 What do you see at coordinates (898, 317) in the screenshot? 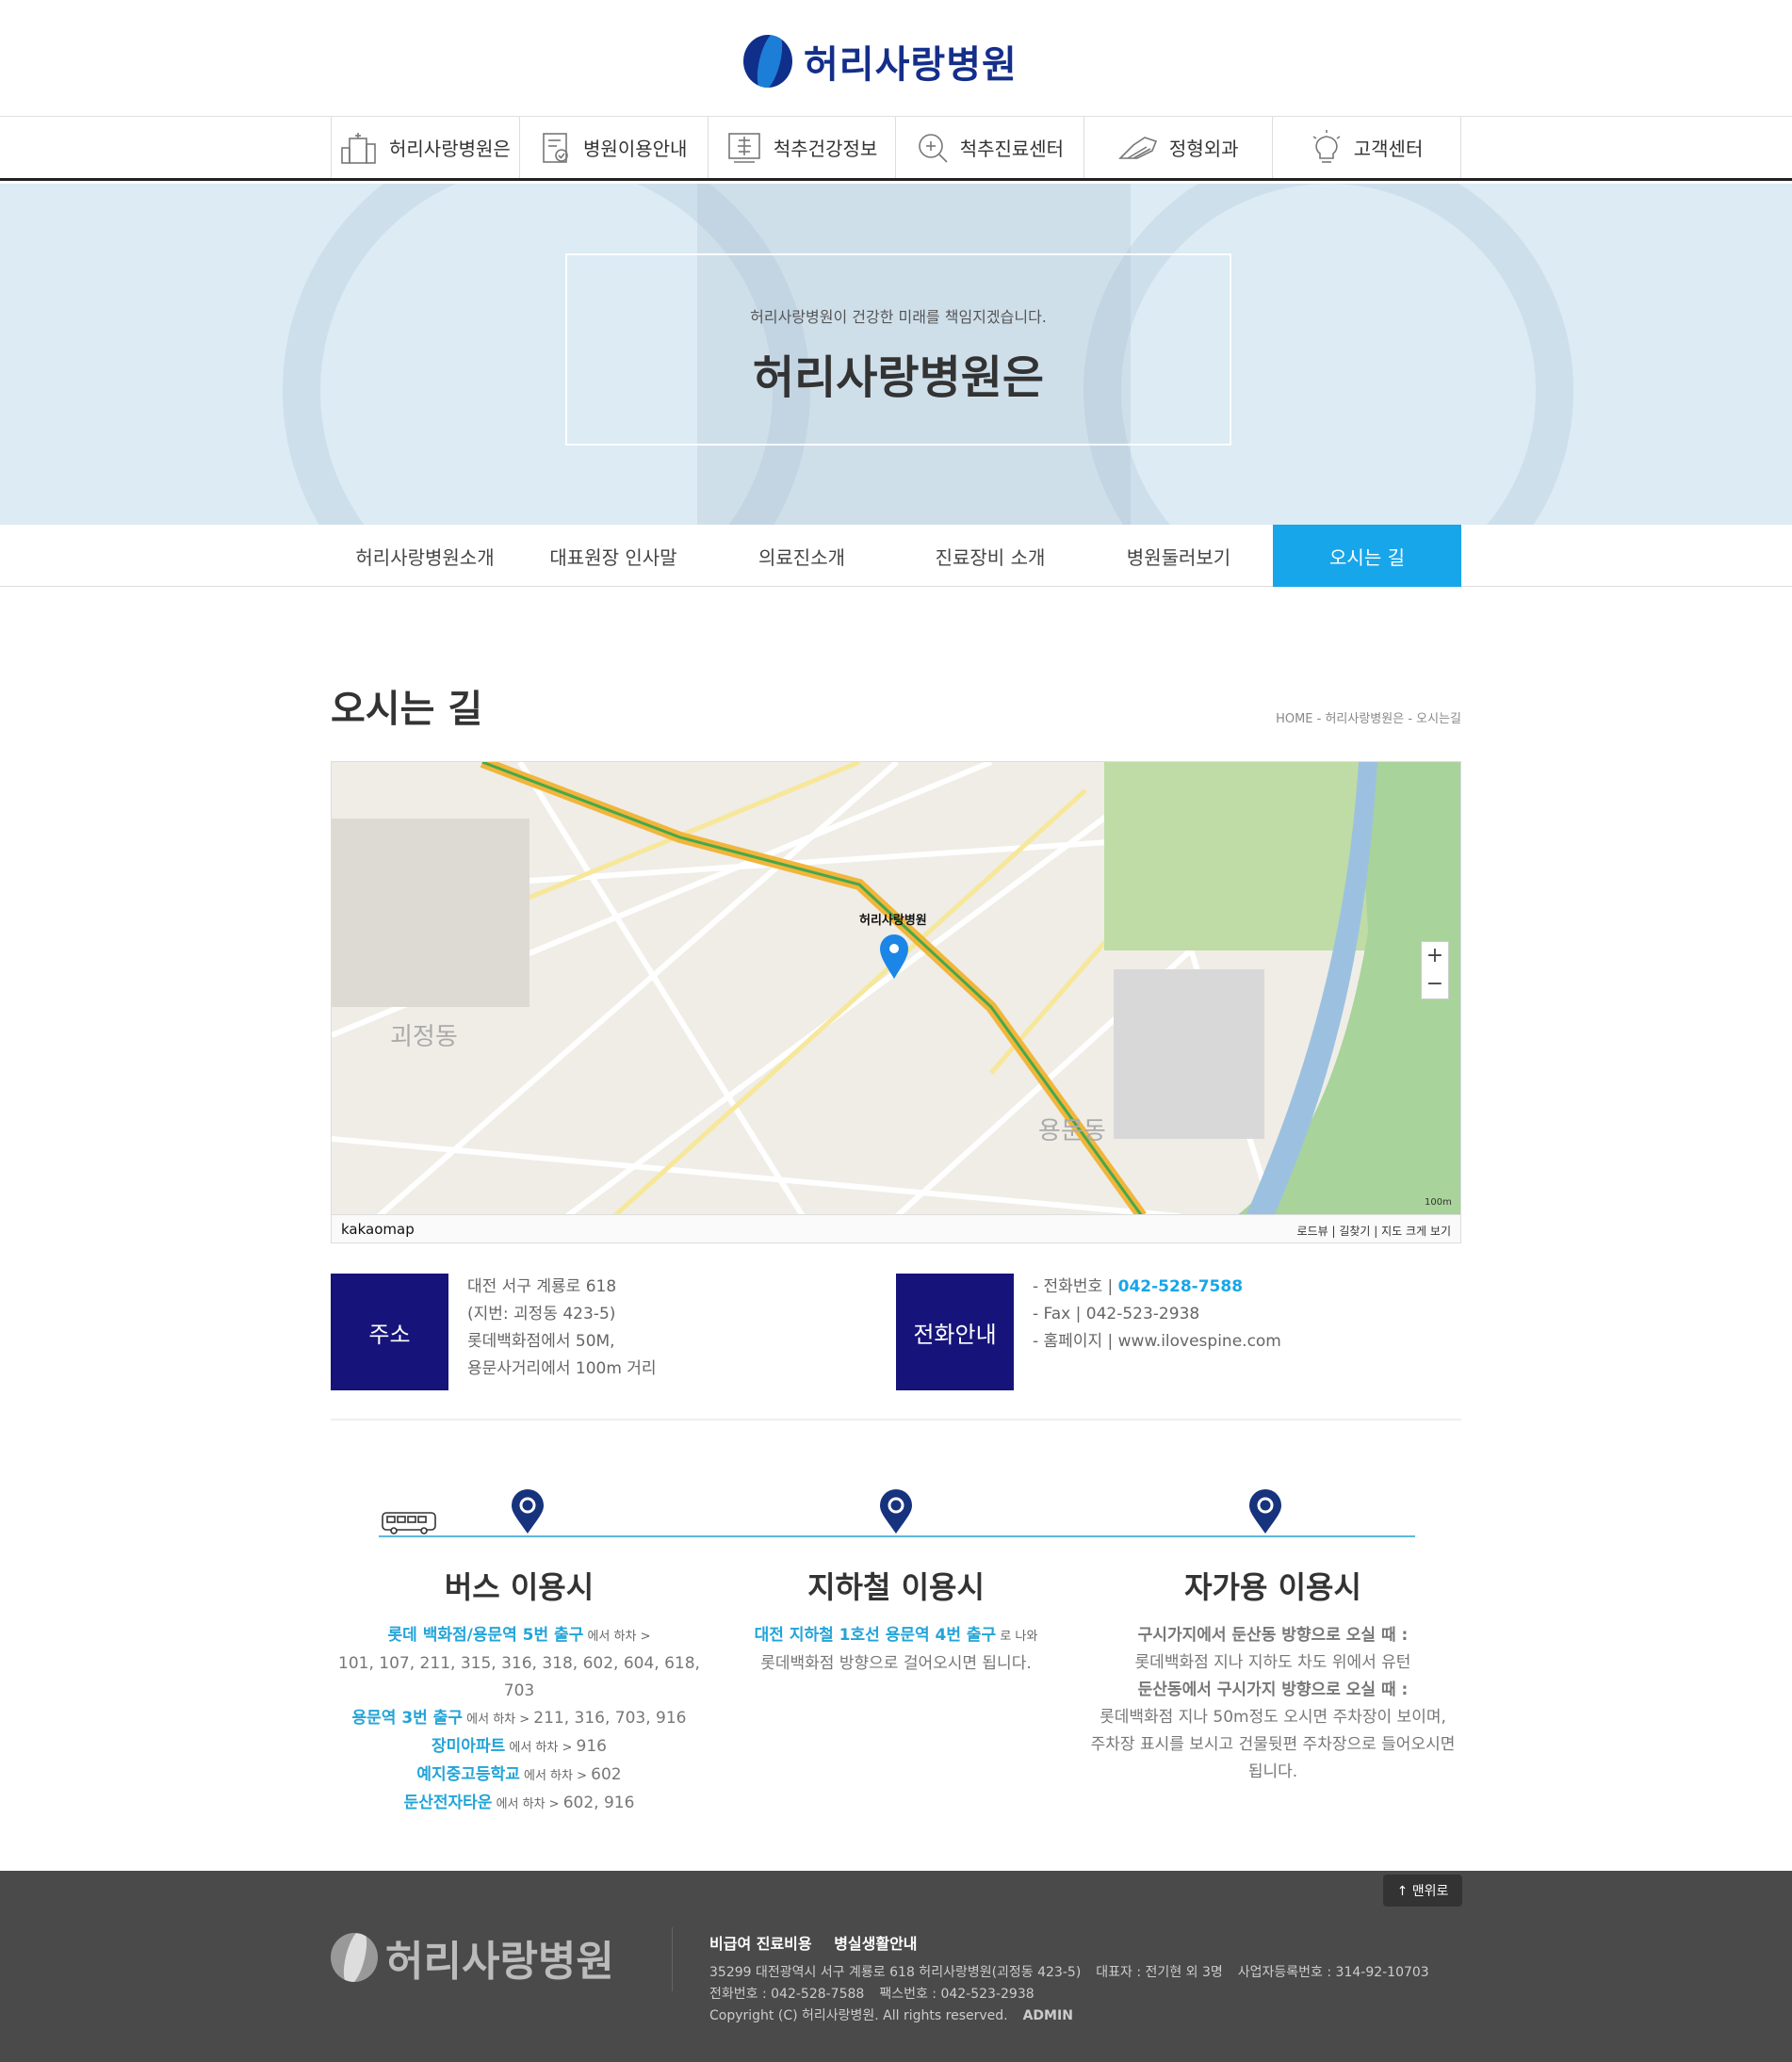
I see `hero-subtitle: 허리사랑병원이 건강한 미래를 책임지겠습니다.` at bounding box center [898, 317].